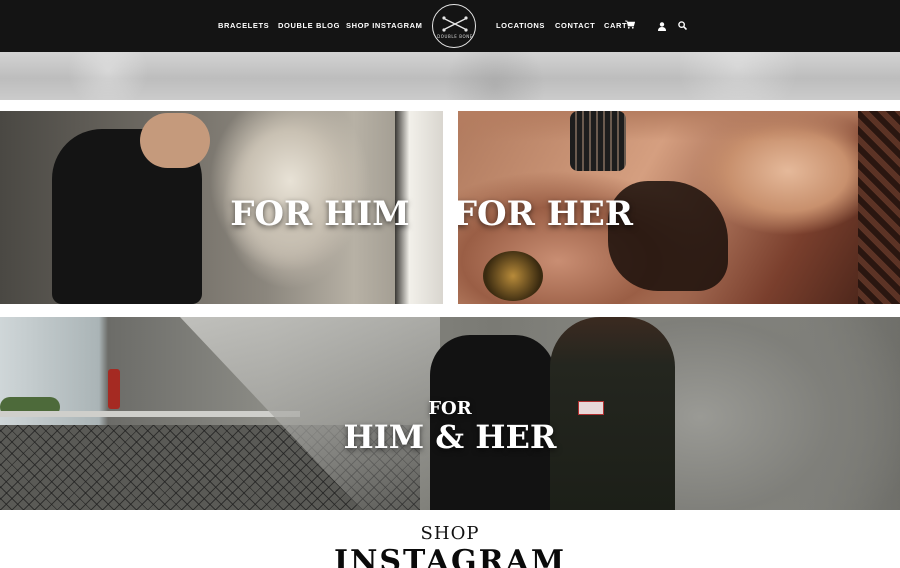 The height and width of the screenshot is (568, 900). I want to click on logo-wordmark: DOUBLE BONE, so click(455, 36).